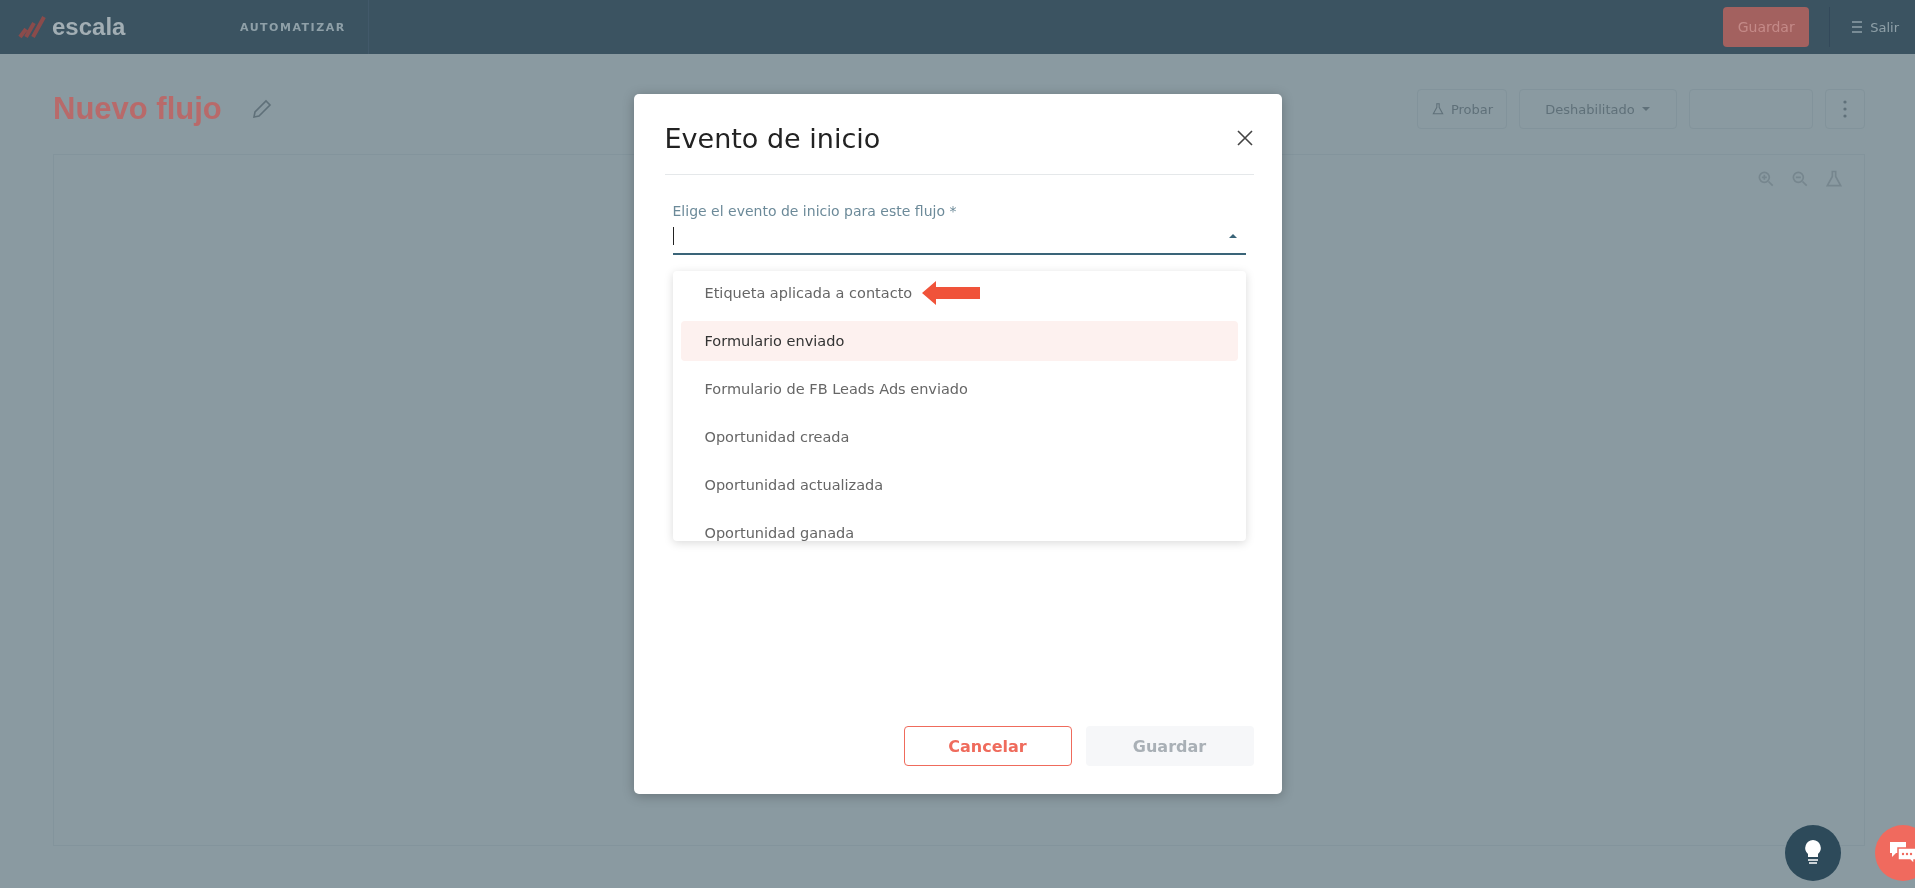  Describe the element at coordinates (815, 211) in the screenshot. I see `field-label: Elige el evento de inicio para este flujo *` at that location.